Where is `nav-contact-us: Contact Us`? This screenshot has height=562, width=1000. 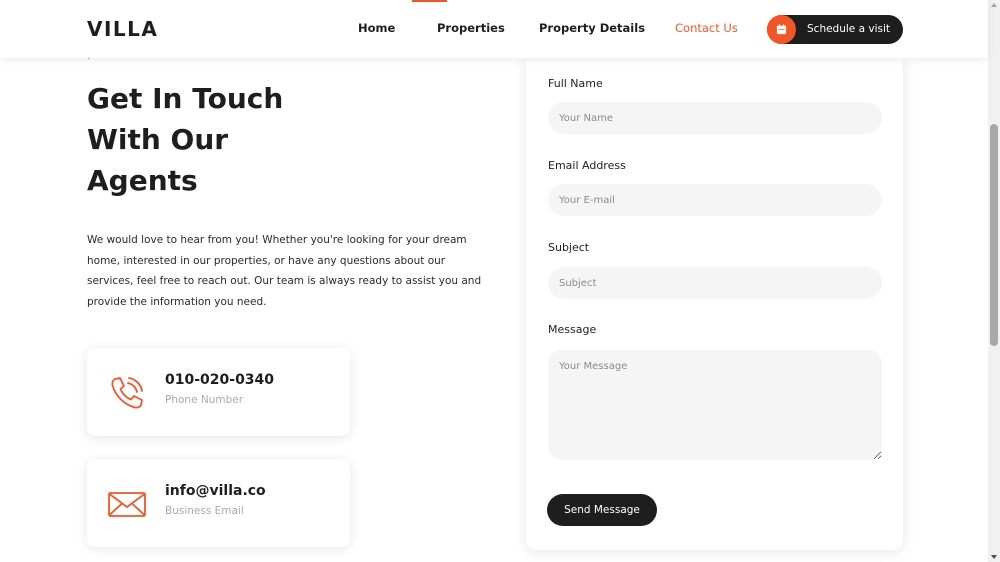
nav-contact-us: Contact Us is located at coordinates (706, 28).